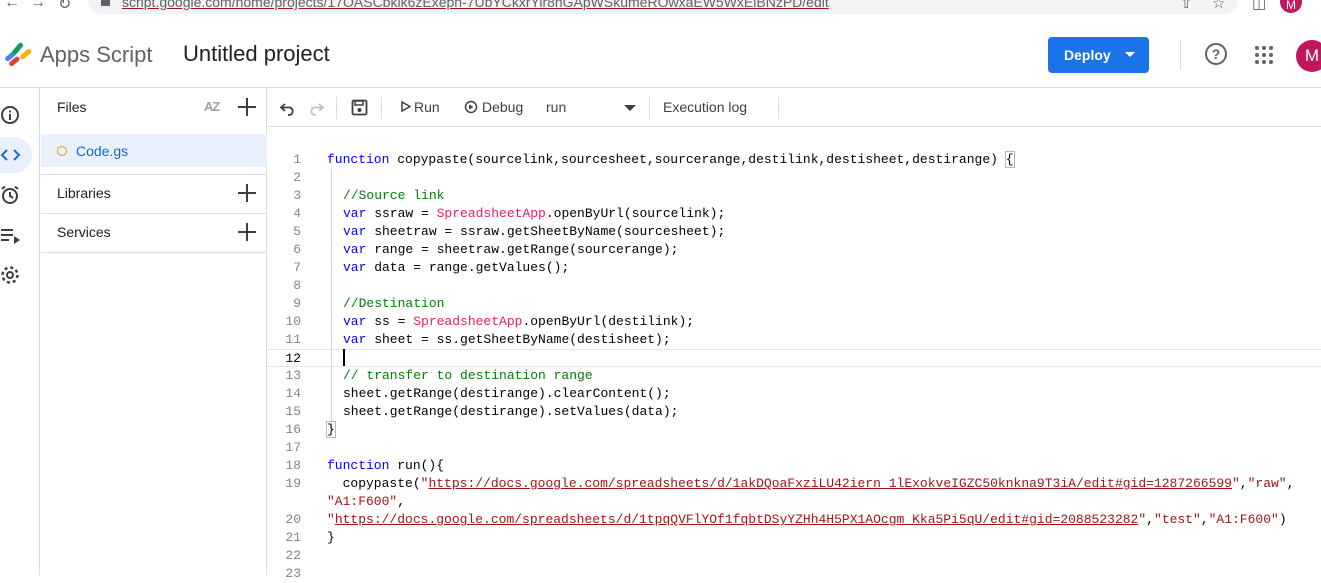  I want to click on reload-icon: ↻, so click(64, 7).